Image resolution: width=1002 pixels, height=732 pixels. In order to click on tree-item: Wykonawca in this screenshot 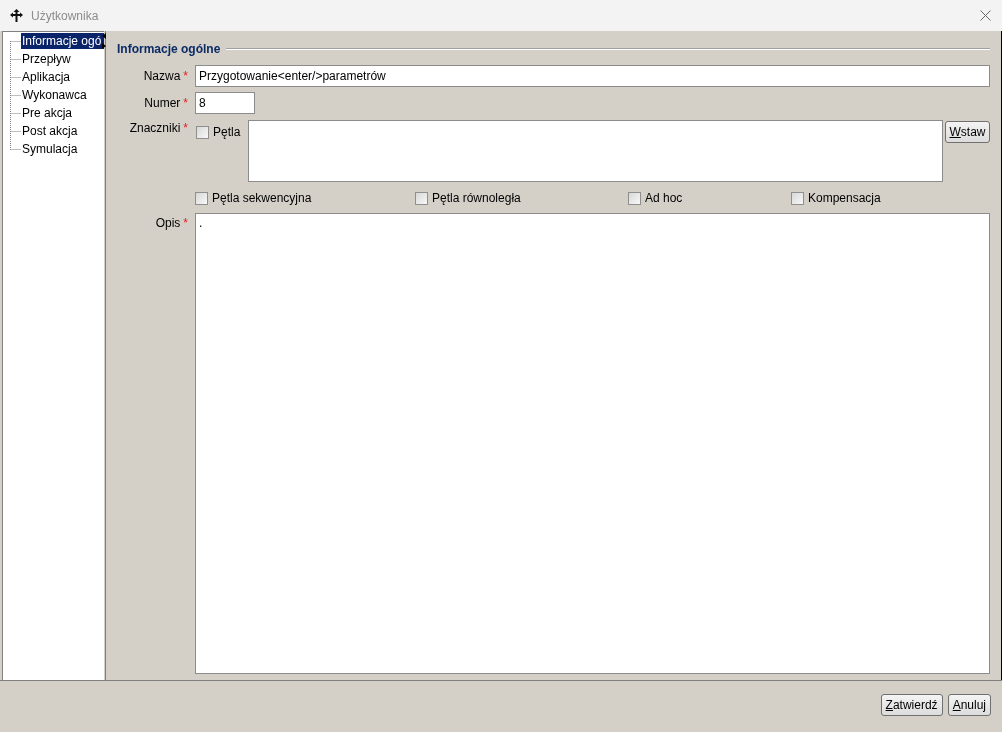, I will do `click(54, 95)`.